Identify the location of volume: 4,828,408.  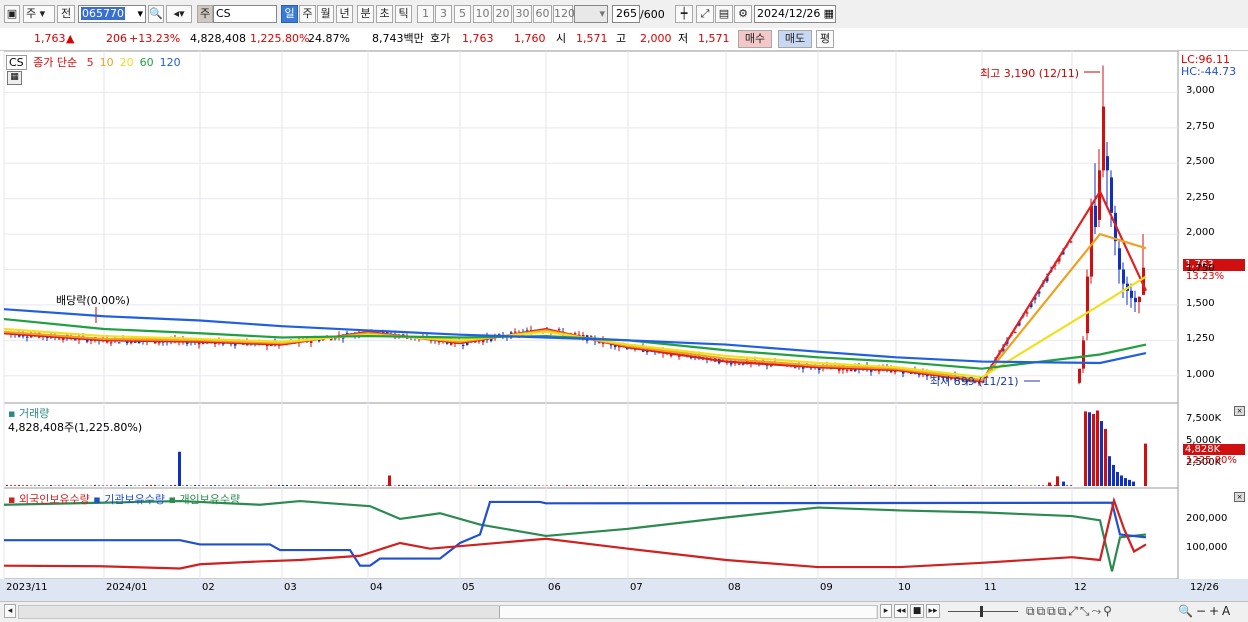
(218, 39).